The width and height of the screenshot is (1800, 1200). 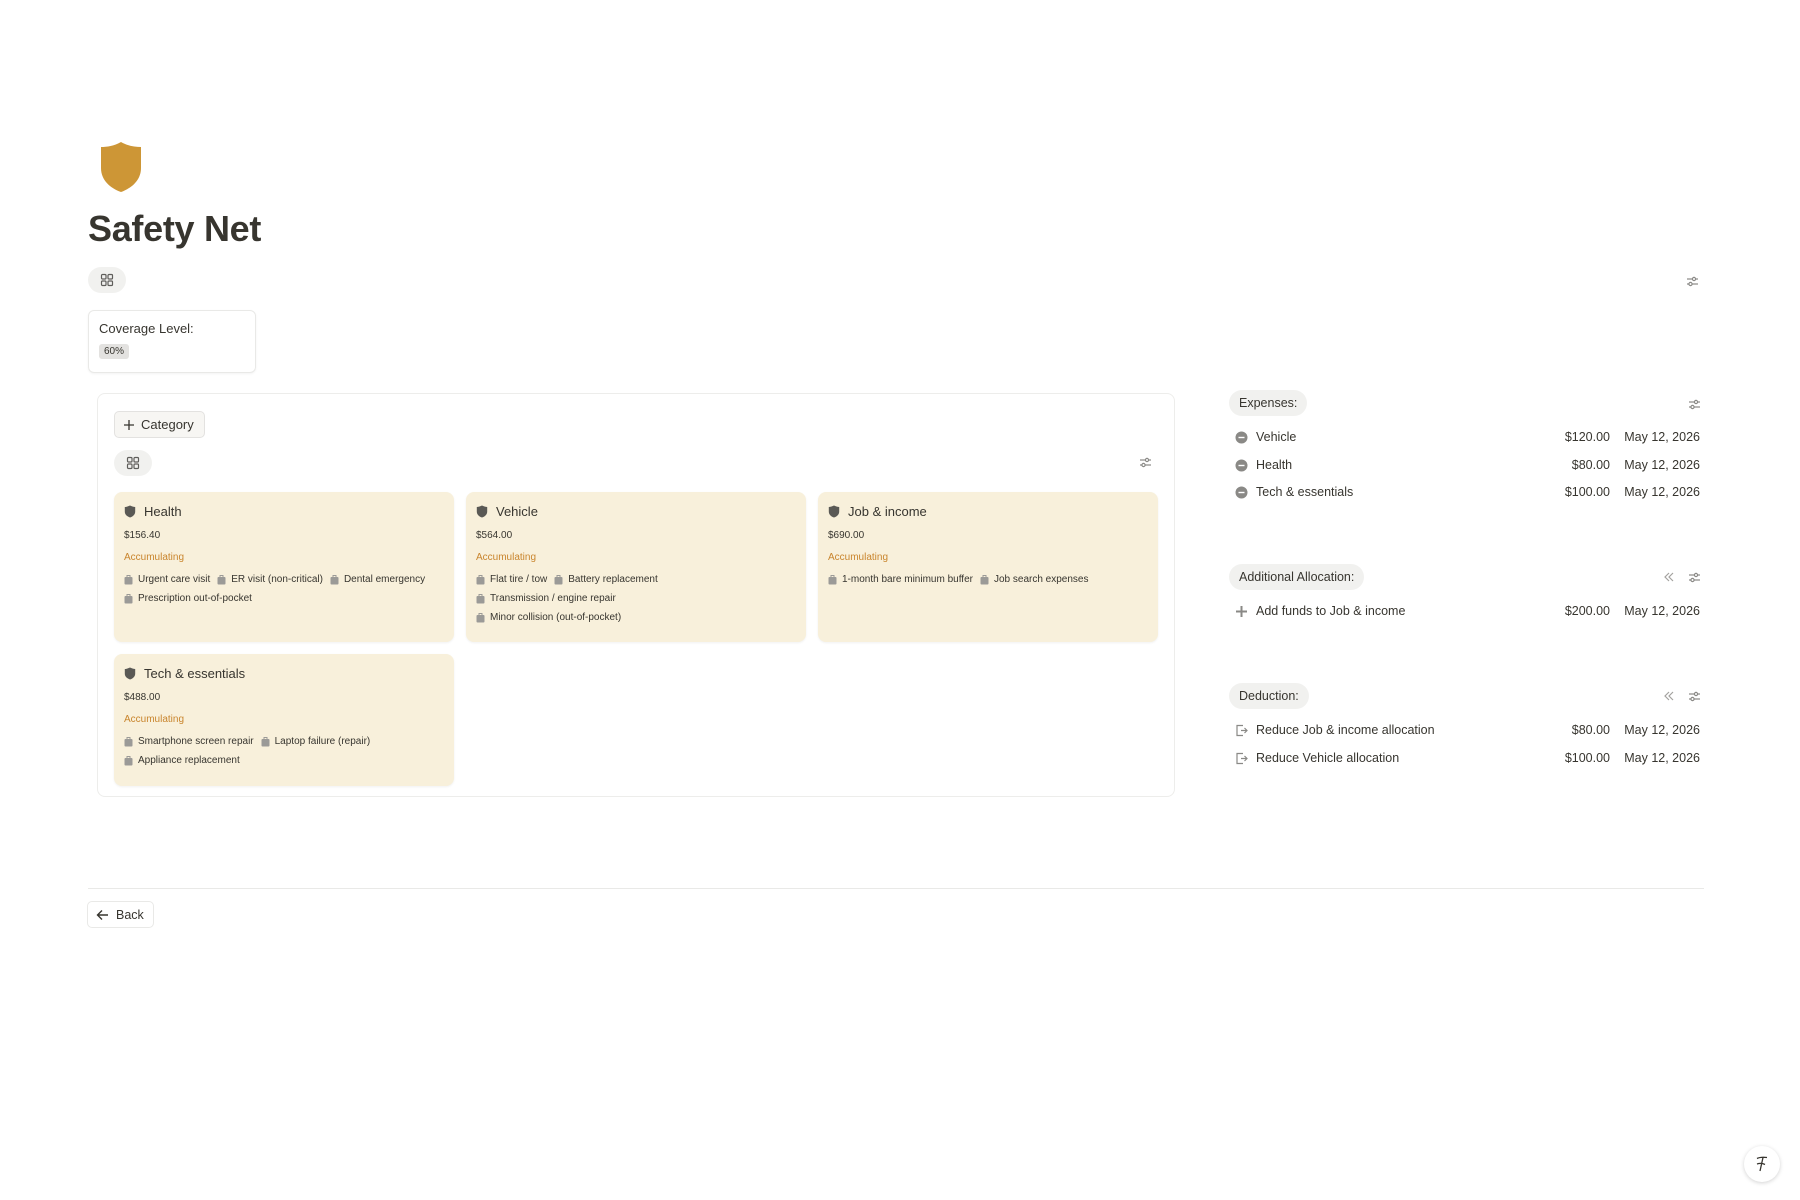 What do you see at coordinates (167, 424) in the screenshot?
I see `add-category-label: Category` at bounding box center [167, 424].